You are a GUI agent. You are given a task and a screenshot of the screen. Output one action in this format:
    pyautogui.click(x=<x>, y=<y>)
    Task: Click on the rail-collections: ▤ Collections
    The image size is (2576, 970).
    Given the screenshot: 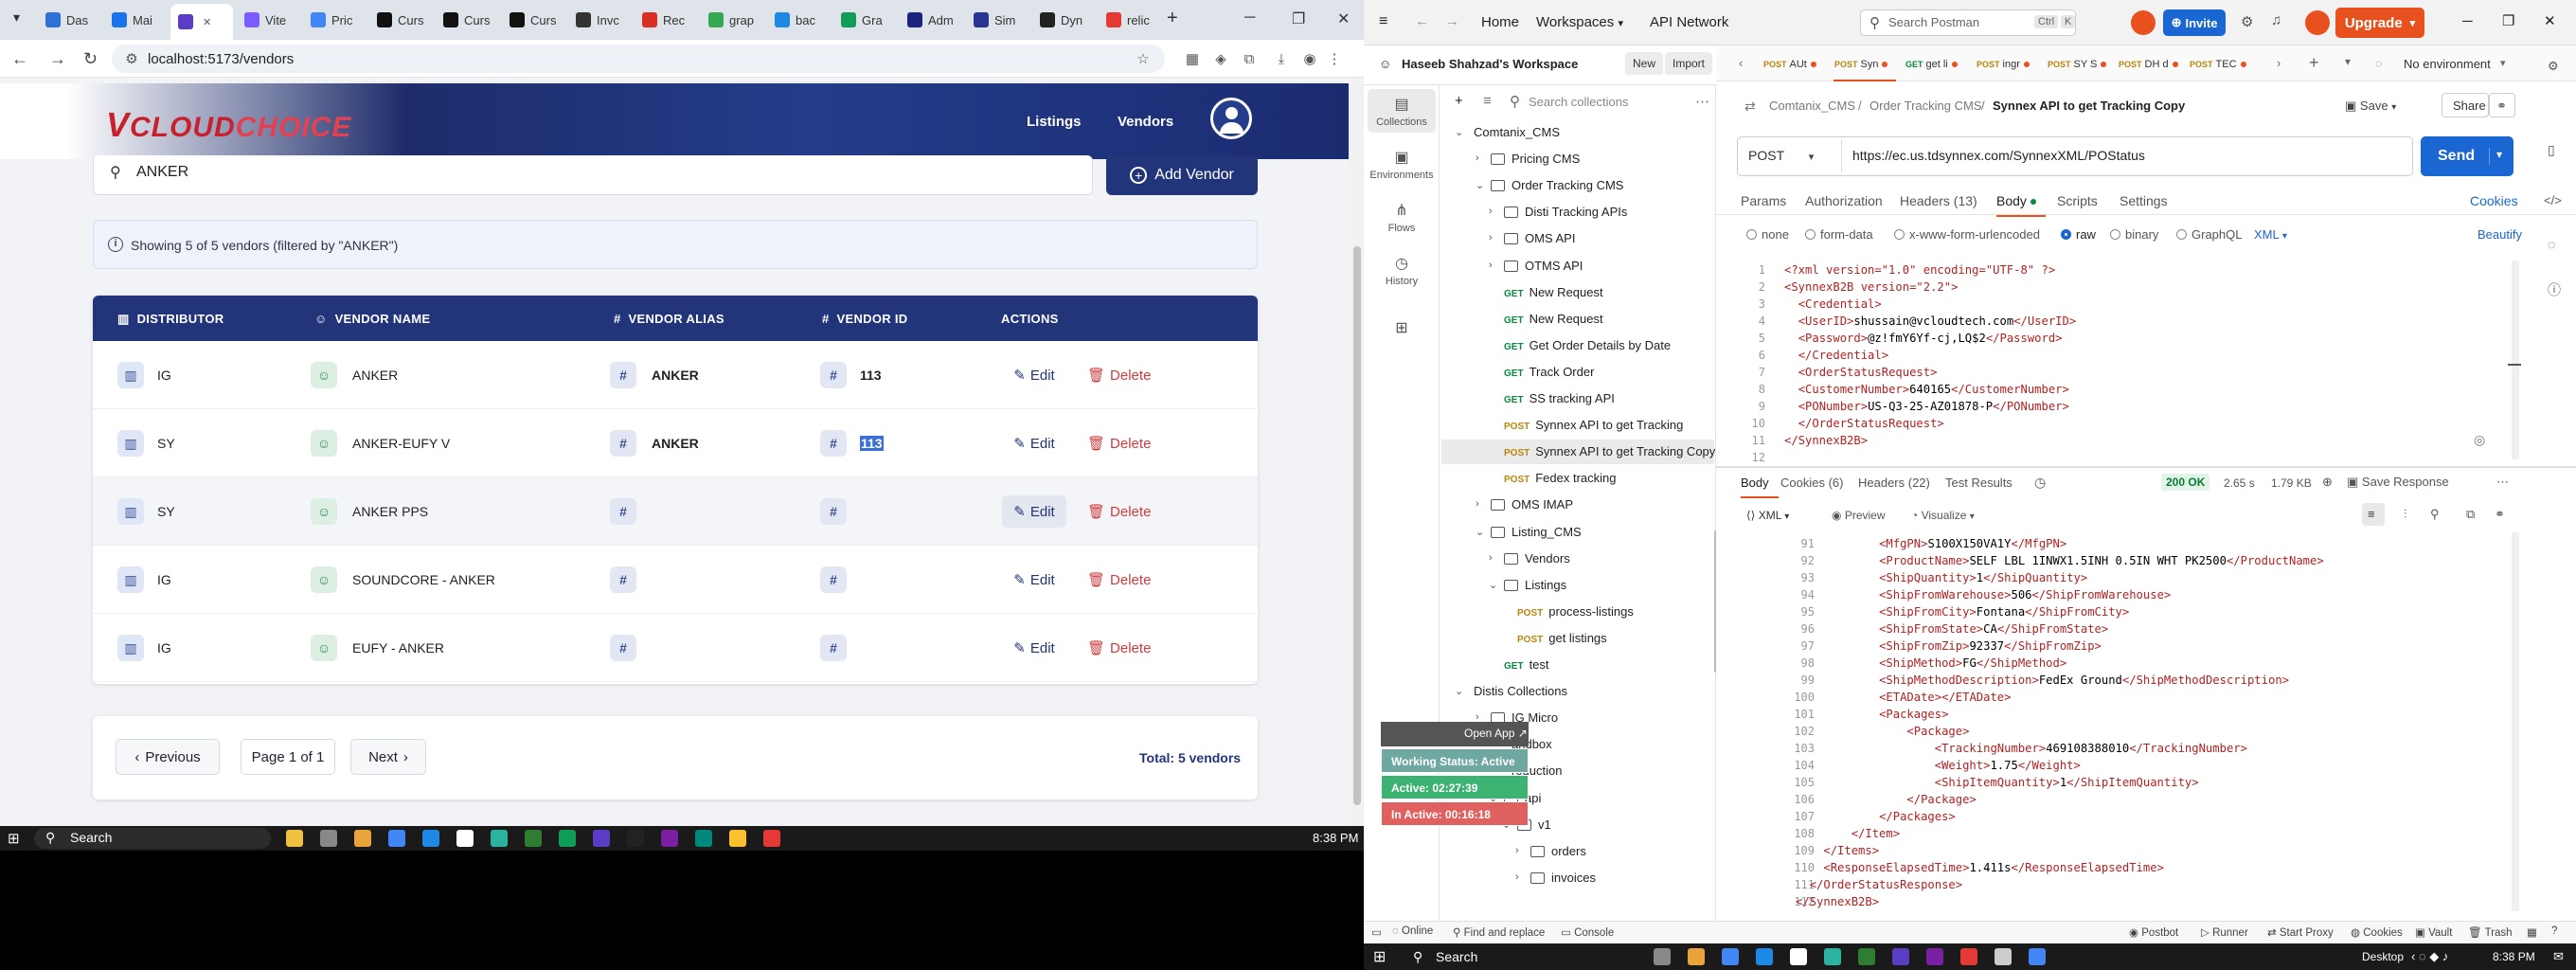 What is the action you would take?
    pyautogui.click(x=1402, y=112)
    